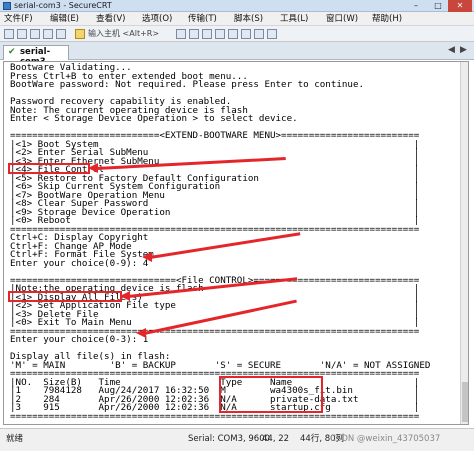  I want to click on menu-tools: 工具(L), so click(294, 19).